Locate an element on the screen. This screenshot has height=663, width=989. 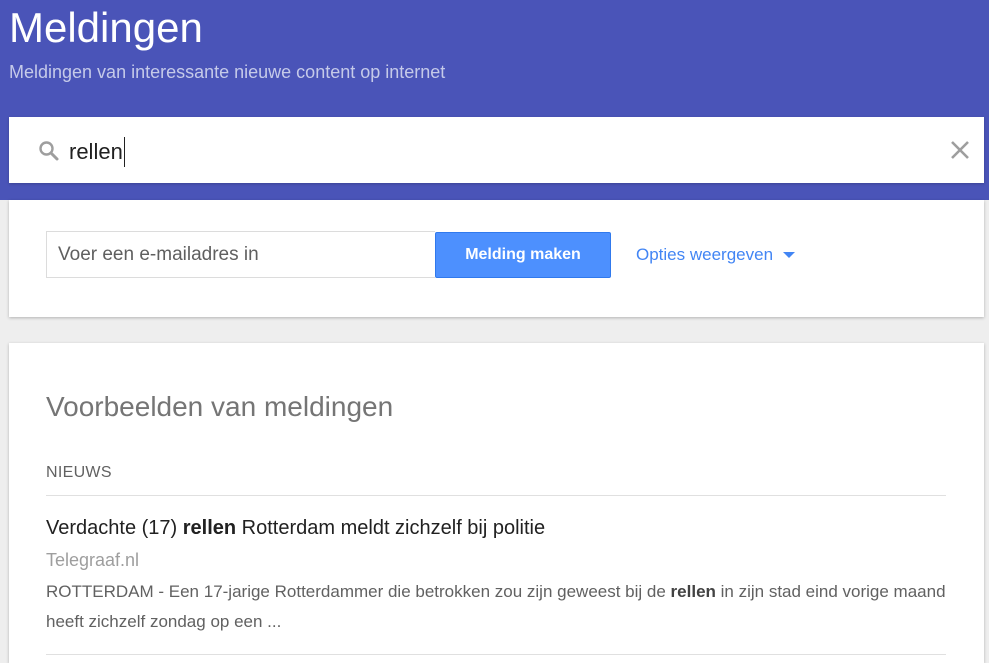
result-title-text-rest: Rotterdam meldt zichzelf bij politie is located at coordinates (391, 528).